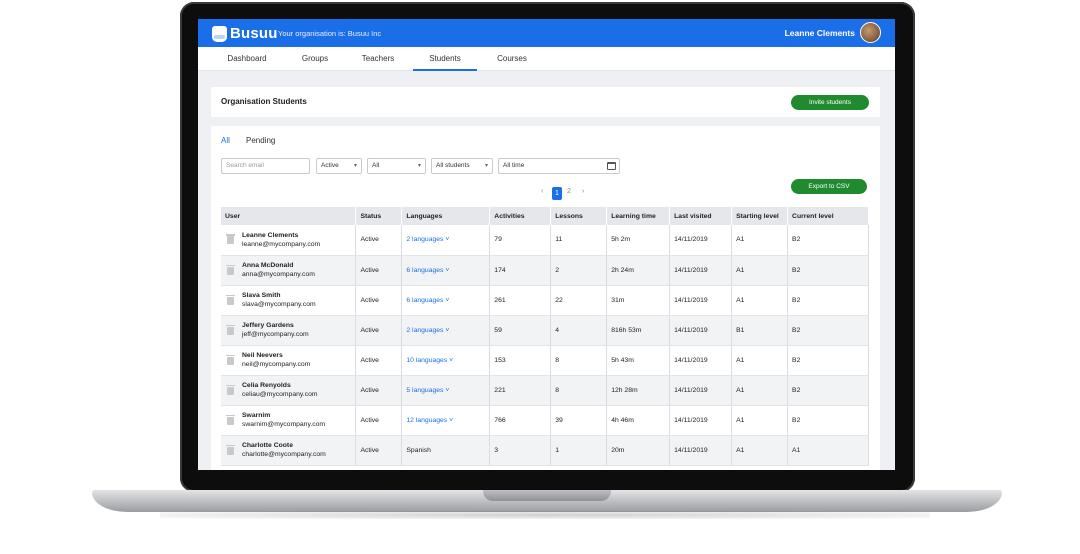 Image resolution: width=1080 pixels, height=554 pixels. Describe the element at coordinates (486, 166) in the screenshot. I see `chevron-down-icon: ▾` at that location.